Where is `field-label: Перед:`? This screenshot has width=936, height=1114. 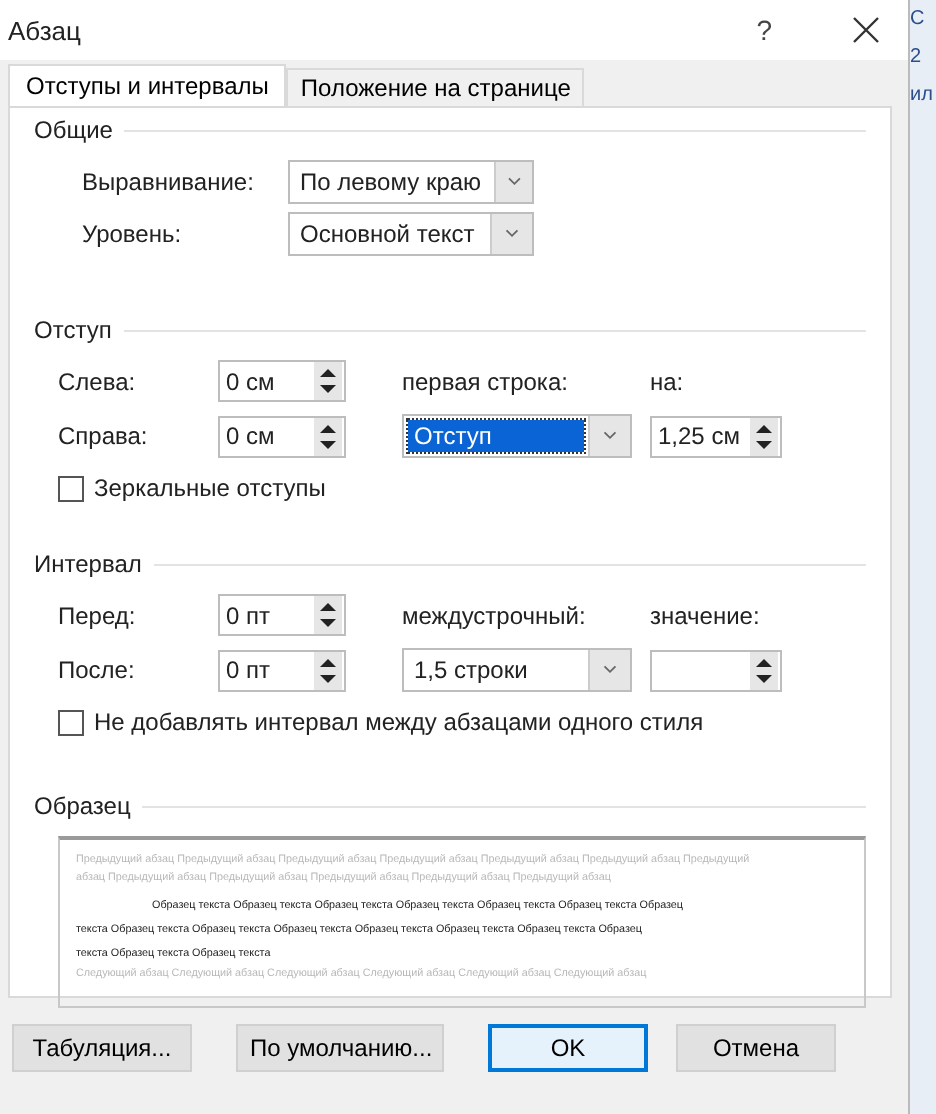 field-label: Перед: is located at coordinates (97, 615).